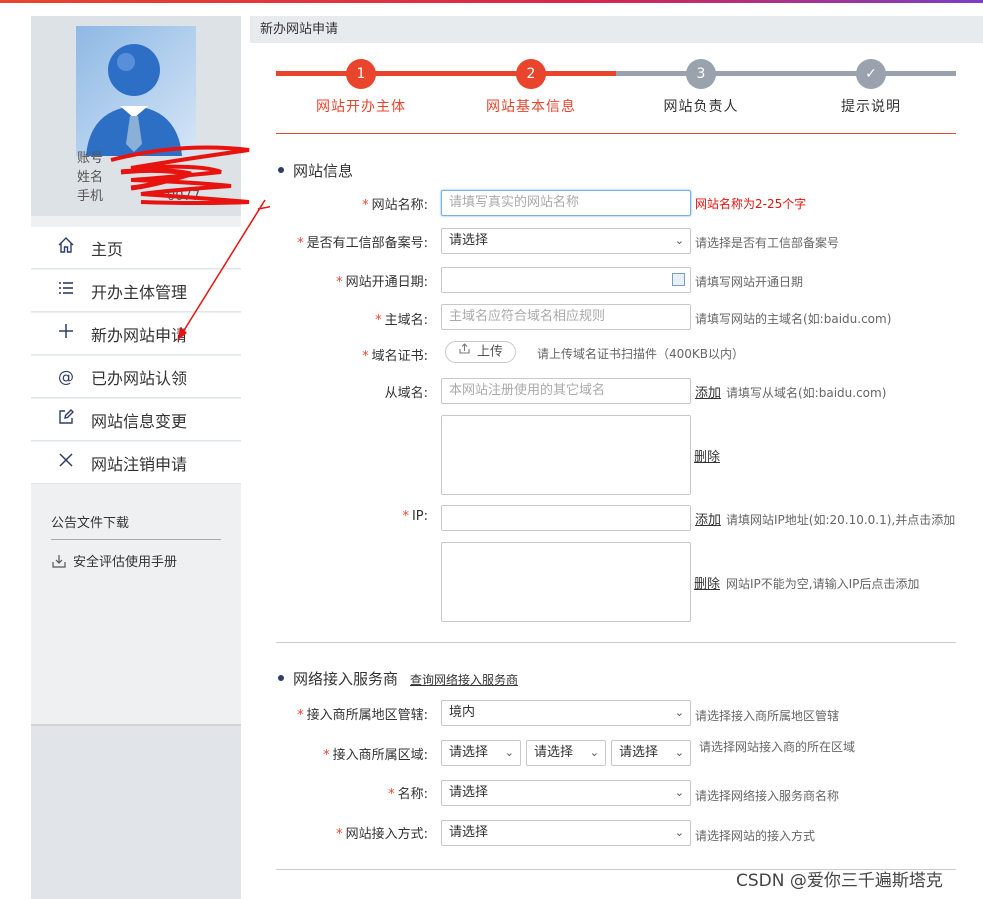  What do you see at coordinates (777, 747) in the screenshot?
I see `region-hint: 请选择网站接入商的所在区域` at bounding box center [777, 747].